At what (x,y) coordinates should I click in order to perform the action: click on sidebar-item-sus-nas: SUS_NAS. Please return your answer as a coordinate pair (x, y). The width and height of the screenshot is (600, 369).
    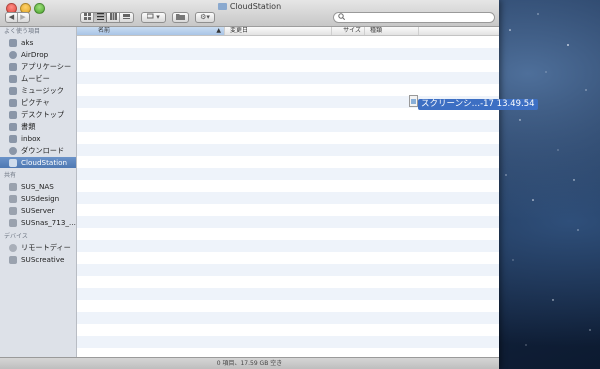
    Looking at the image, I should click on (38, 186).